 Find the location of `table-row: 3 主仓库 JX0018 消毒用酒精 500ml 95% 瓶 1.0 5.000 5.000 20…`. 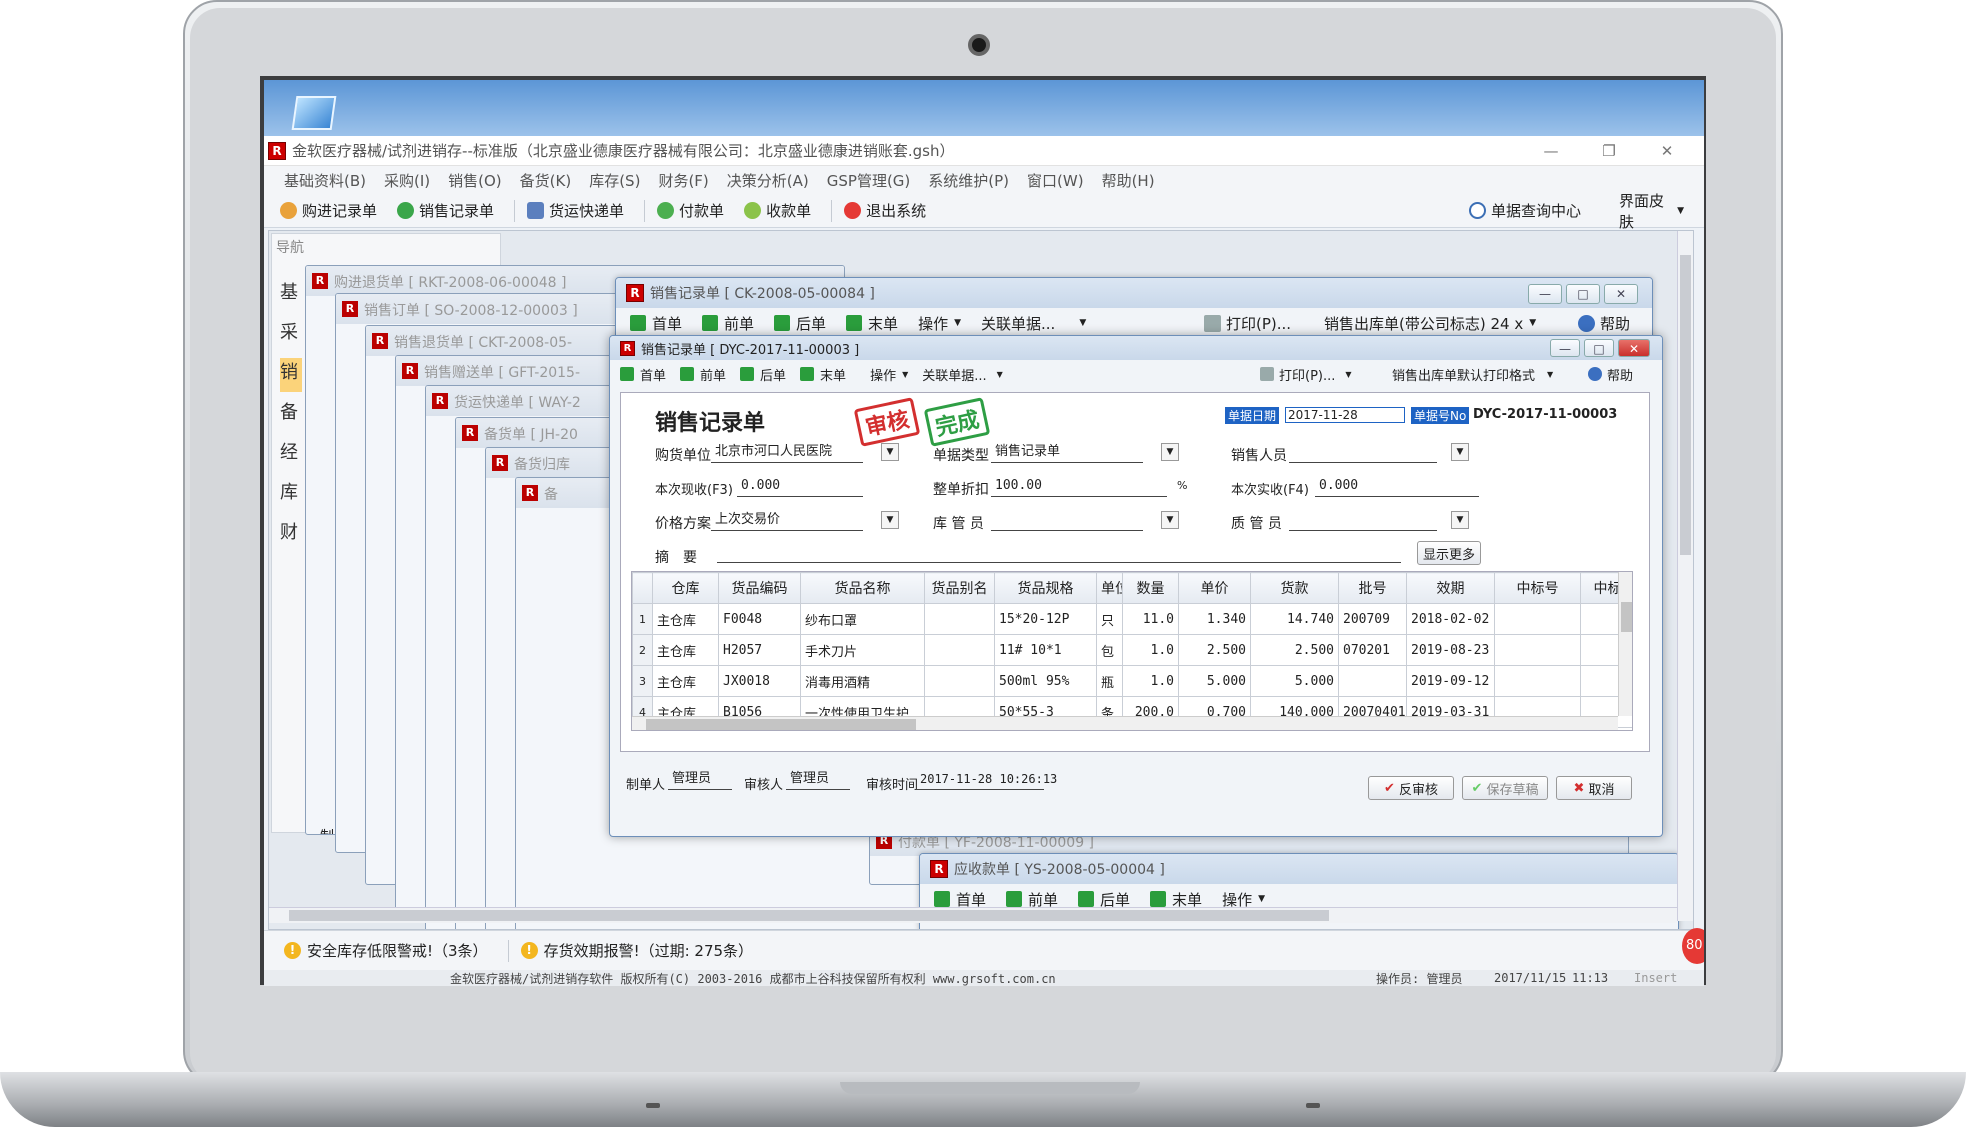

table-row: 3 主仓库 JX0018 消毒用酒精 500ml 95% 瓶 1.0 5.000 5.000 20… is located at coordinates (1132, 681).